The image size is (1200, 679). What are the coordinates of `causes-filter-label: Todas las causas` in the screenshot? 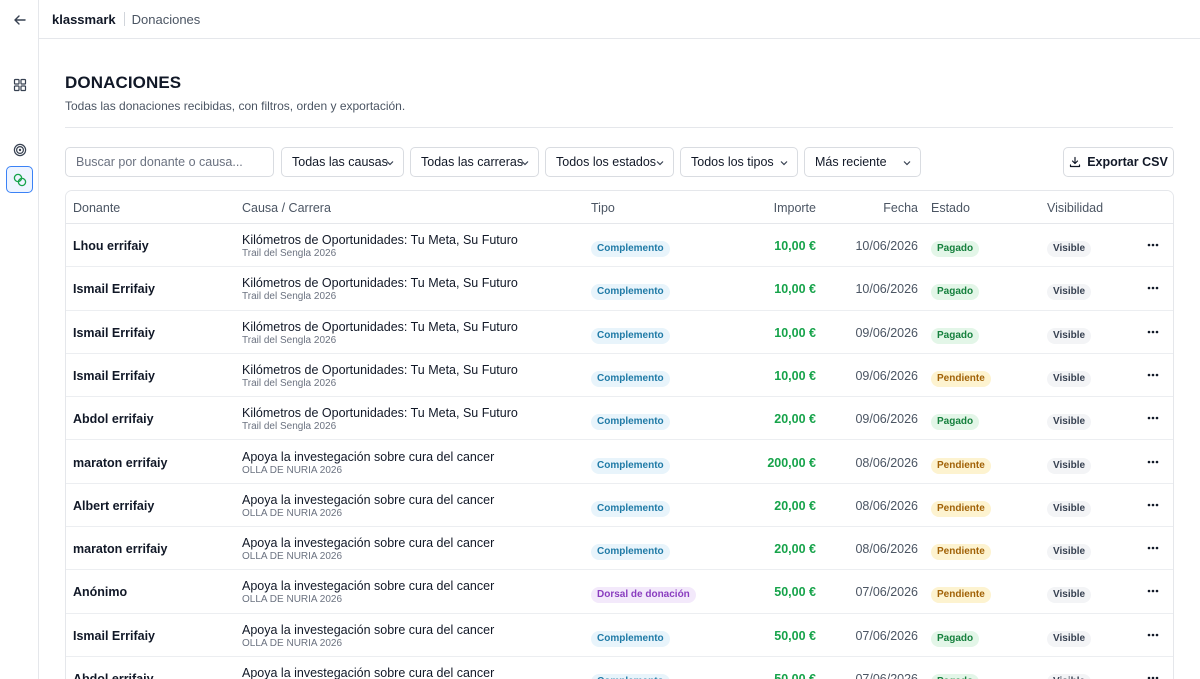 It's located at (340, 162).